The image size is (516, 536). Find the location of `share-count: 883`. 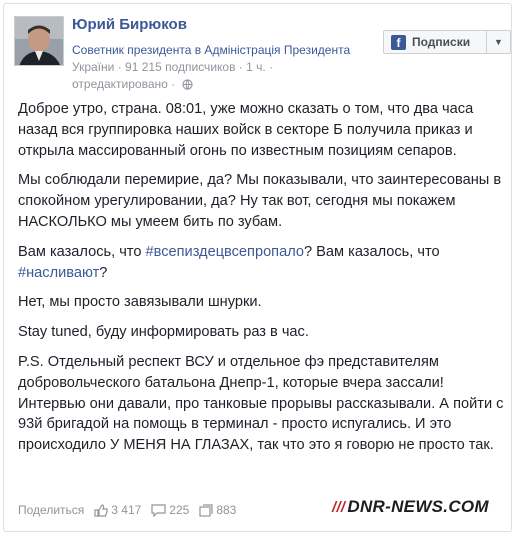

share-count: 883 is located at coordinates (217, 510).